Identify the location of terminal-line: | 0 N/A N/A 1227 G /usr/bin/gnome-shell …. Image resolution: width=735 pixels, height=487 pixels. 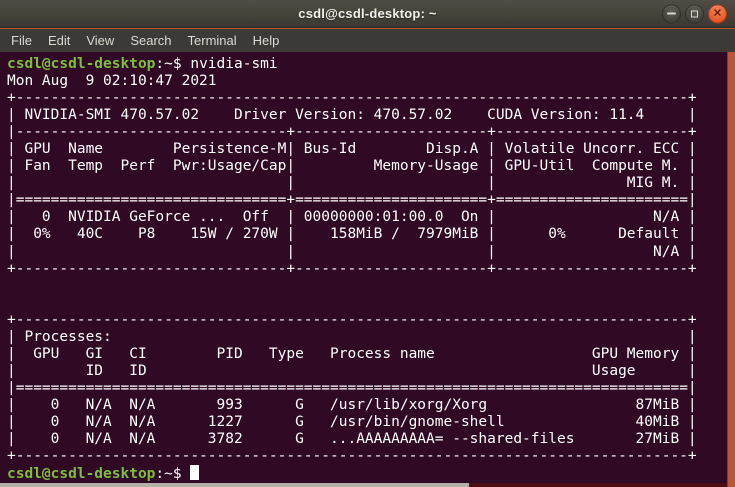
(352, 421).